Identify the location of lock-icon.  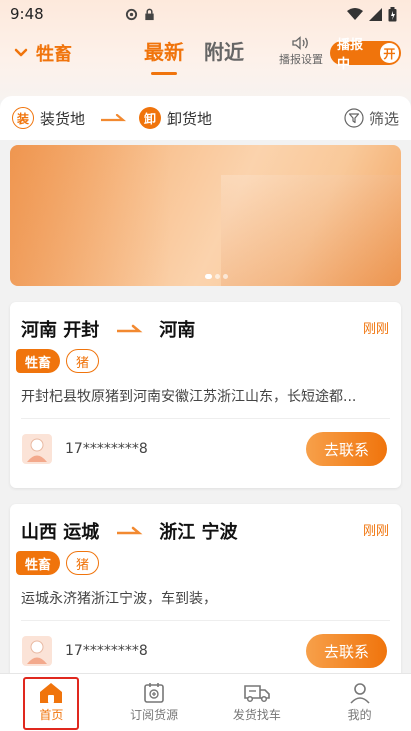
(149, 14).